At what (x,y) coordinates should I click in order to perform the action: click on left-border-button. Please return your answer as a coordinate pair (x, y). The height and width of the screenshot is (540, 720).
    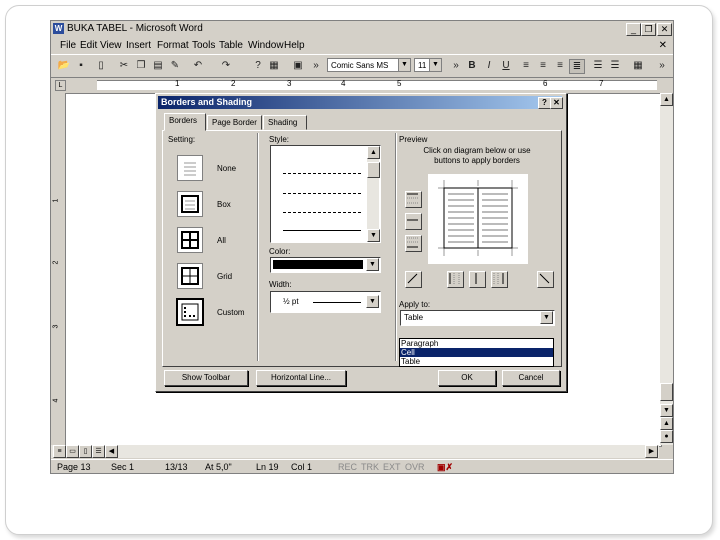
    Looking at the image, I should click on (455, 279).